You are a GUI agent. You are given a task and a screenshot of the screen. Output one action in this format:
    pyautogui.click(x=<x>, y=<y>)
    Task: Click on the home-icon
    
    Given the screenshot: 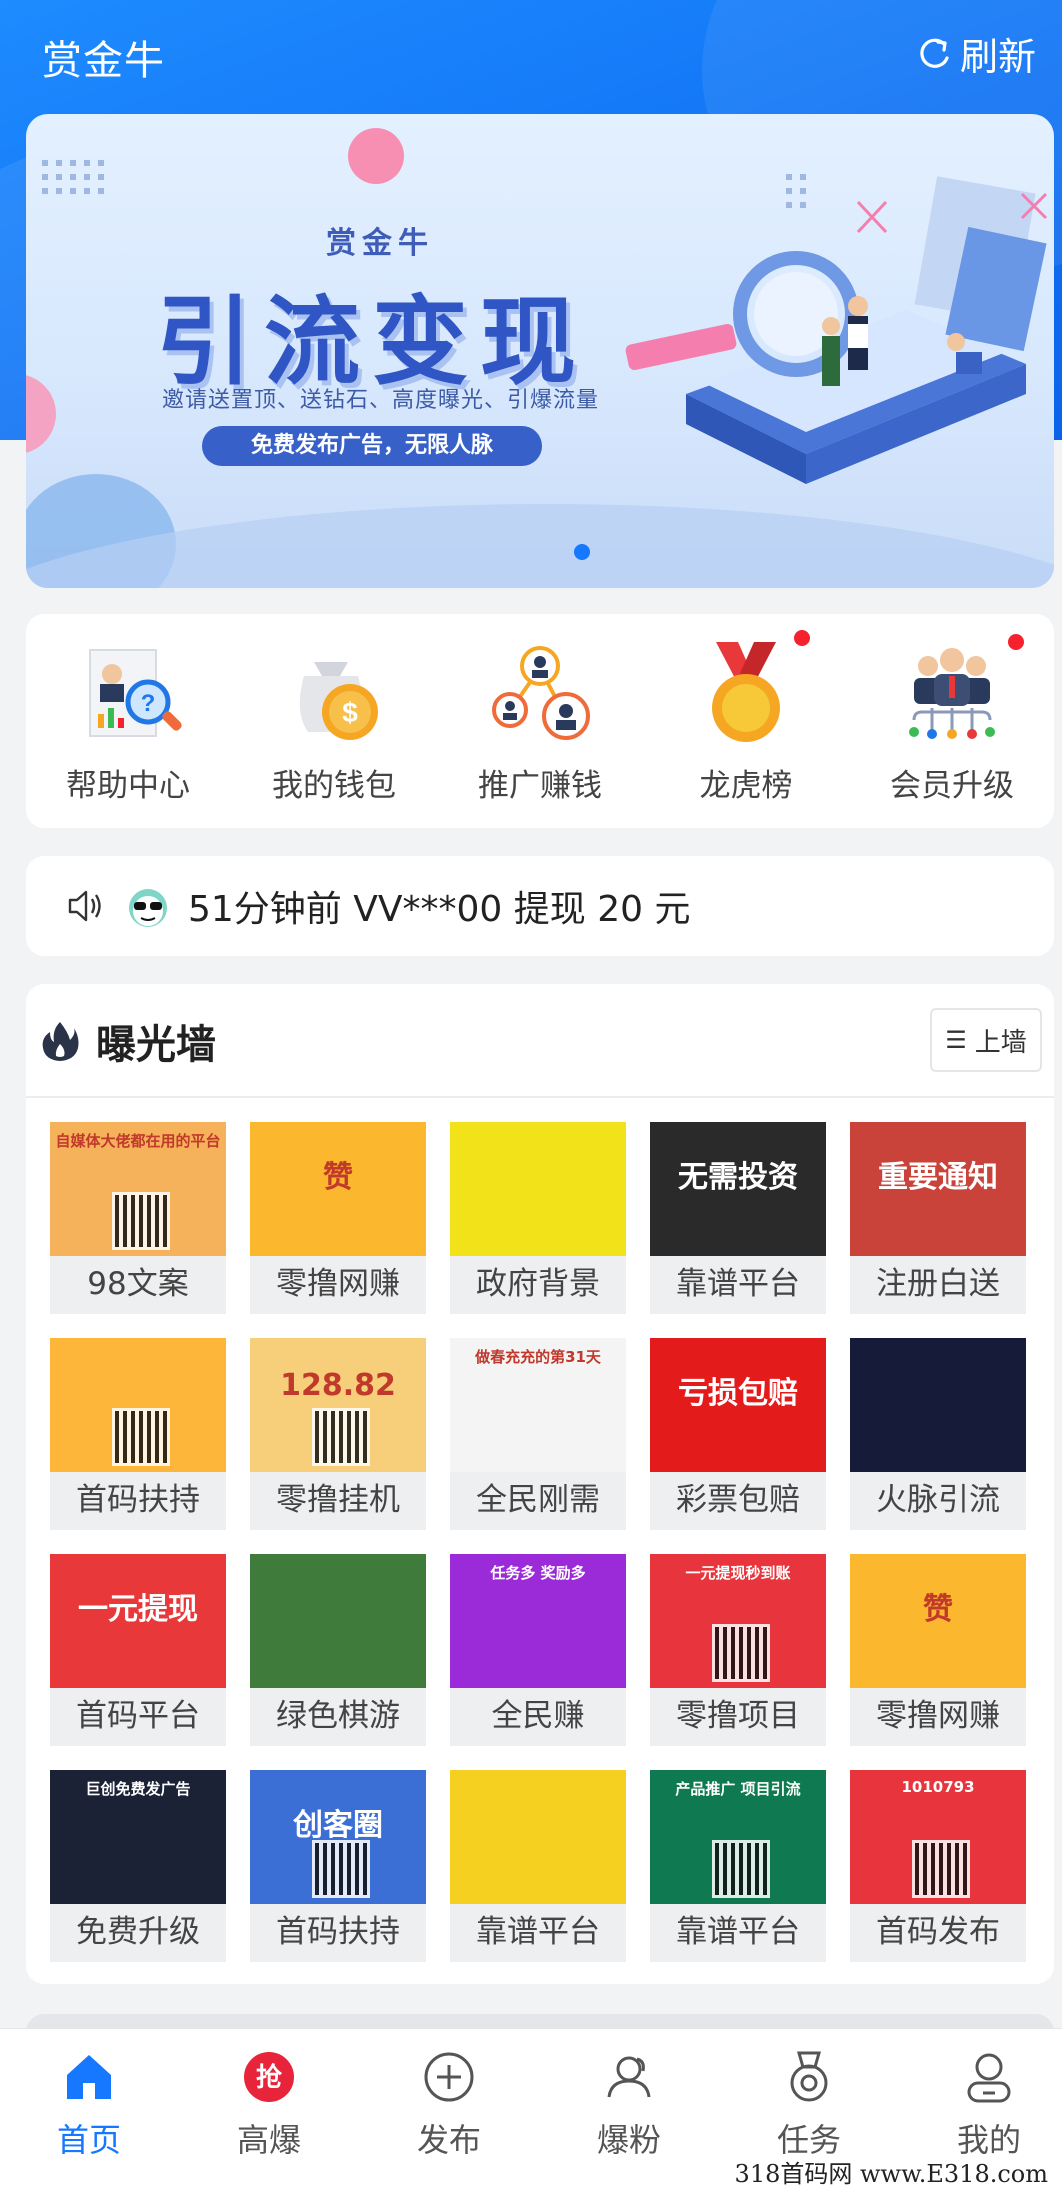 What is the action you would take?
    pyautogui.click(x=89, y=2077)
    